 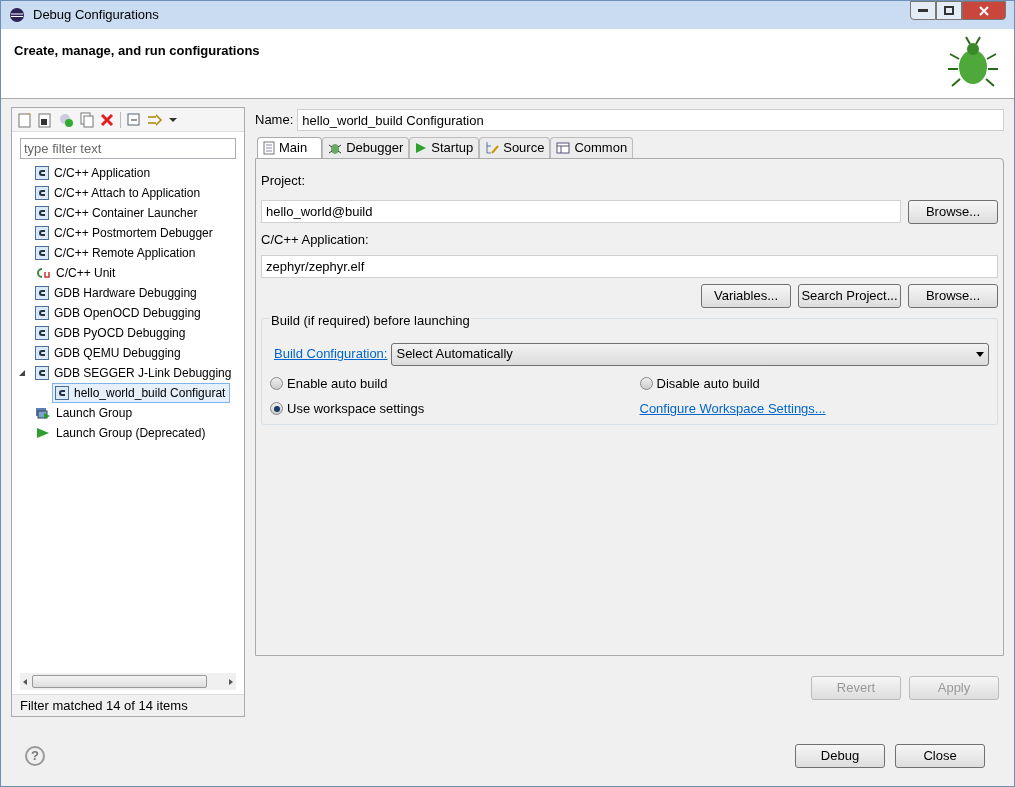 I want to click on maximize-icon, so click(x=949, y=10).